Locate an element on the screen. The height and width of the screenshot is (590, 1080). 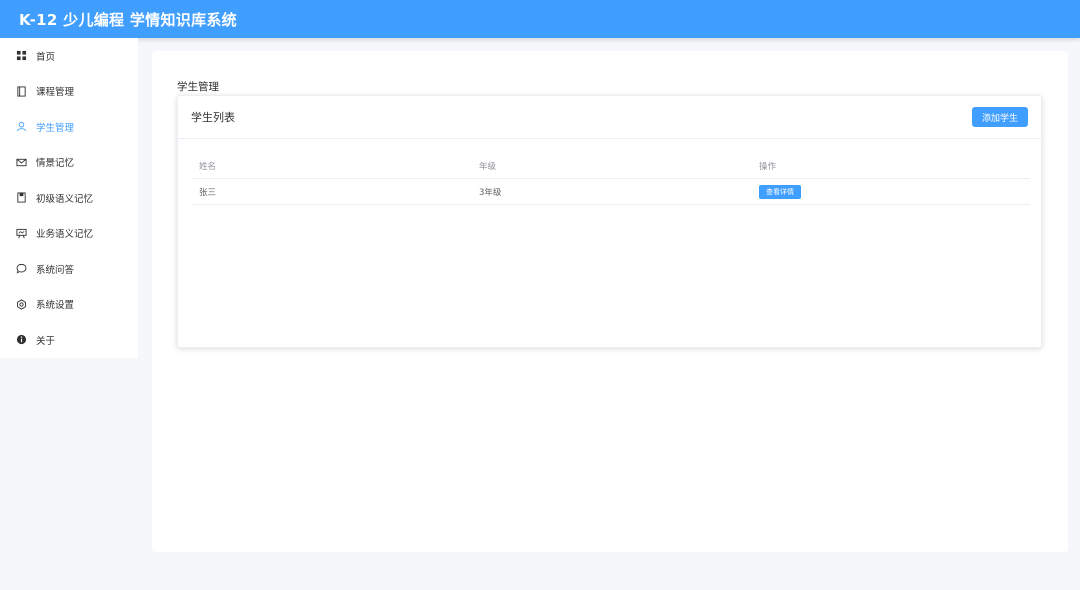
sidebar-item-episodic-memory: 情景记忆 is located at coordinates (69, 163).